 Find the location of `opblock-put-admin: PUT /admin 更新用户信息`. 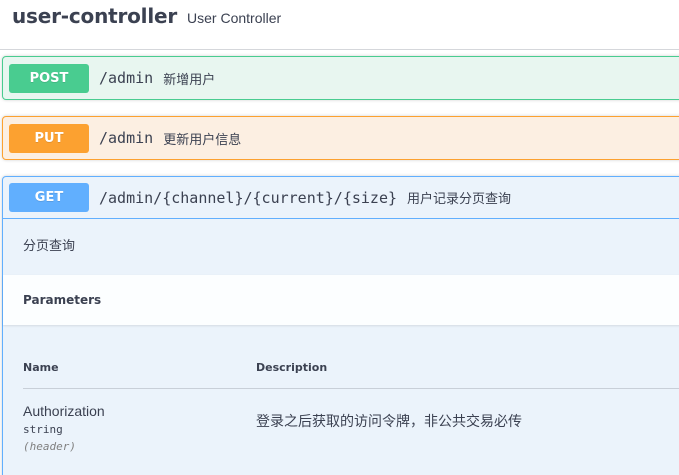

opblock-put-admin: PUT /admin 更新用户信息 is located at coordinates (340, 138).